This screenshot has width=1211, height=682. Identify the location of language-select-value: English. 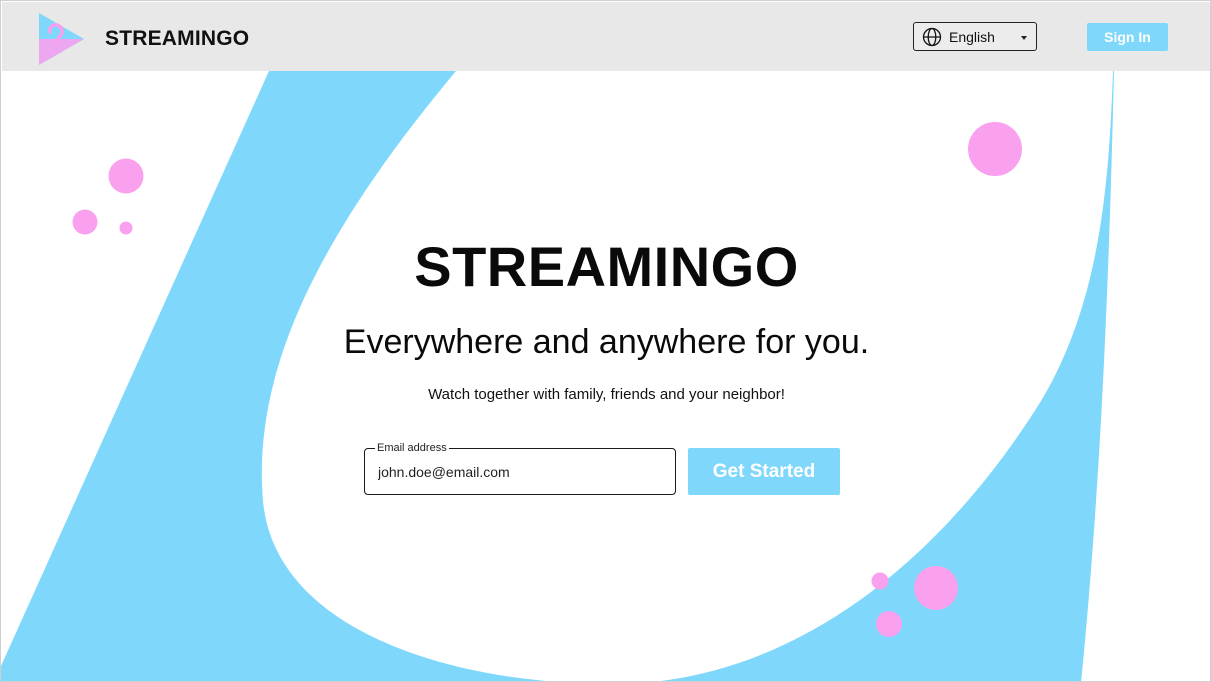
(972, 36).